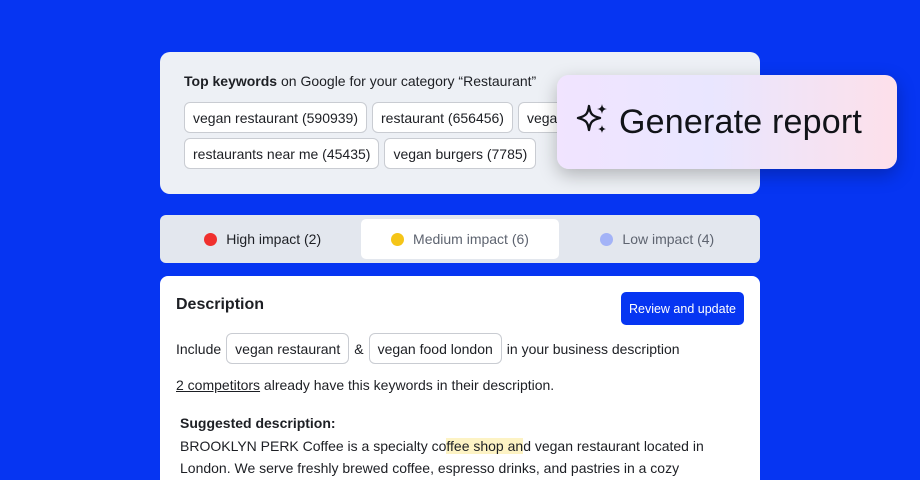 The image size is (920, 480). Describe the element at coordinates (313, 446) in the screenshot. I see `suggested-text-part: BROOKLYN PERK Coffee is a specialty co` at that location.